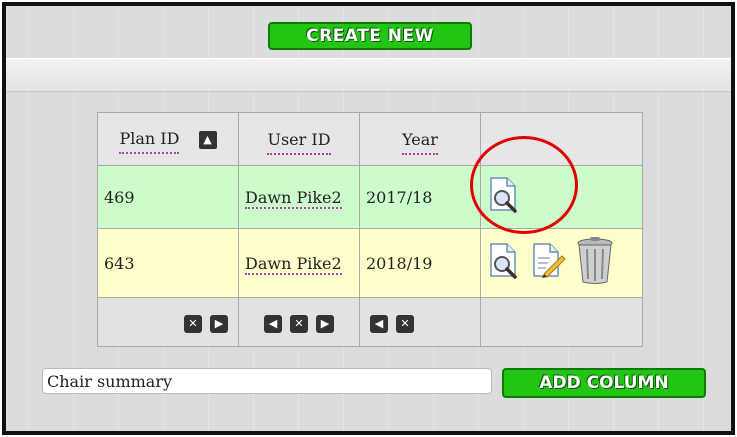  Describe the element at coordinates (420, 322) in the screenshot. I see `filter-year: ◀ ✕` at that location.